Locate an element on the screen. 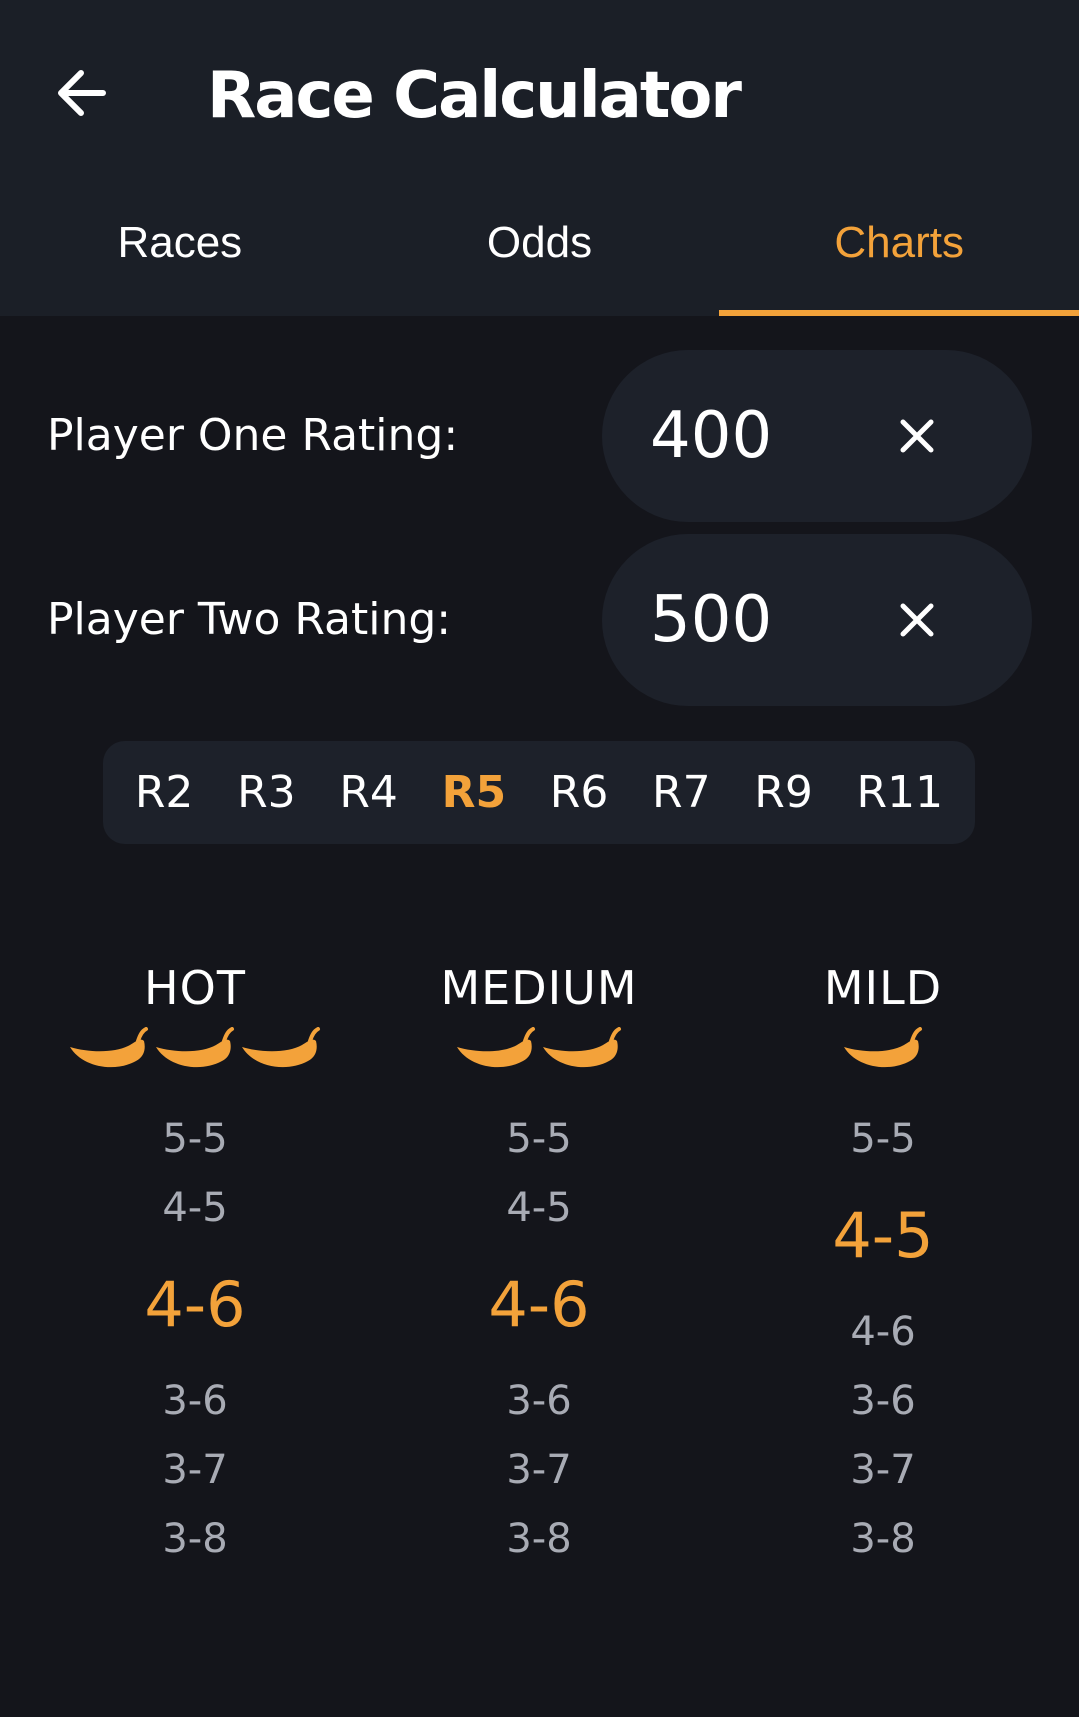 Image resolution: width=1079 pixels, height=1717 pixels. tab-charts: Charts is located at coordinates (899, 255).